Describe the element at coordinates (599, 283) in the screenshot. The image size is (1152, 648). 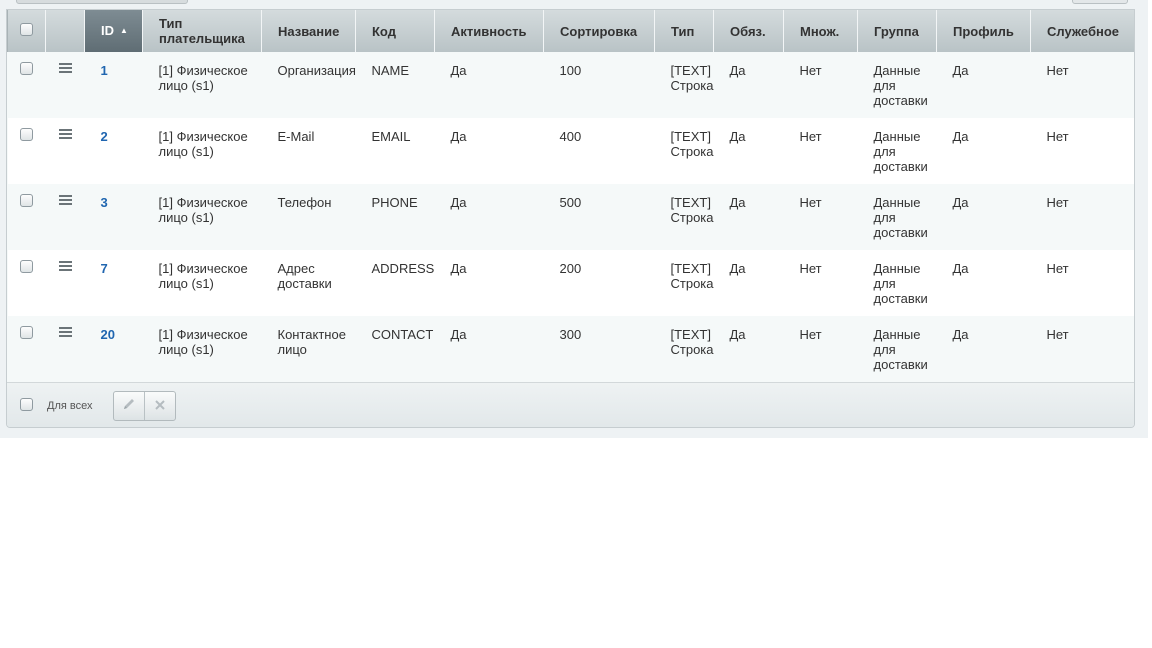
I see `cell-sort: 200` at that location.